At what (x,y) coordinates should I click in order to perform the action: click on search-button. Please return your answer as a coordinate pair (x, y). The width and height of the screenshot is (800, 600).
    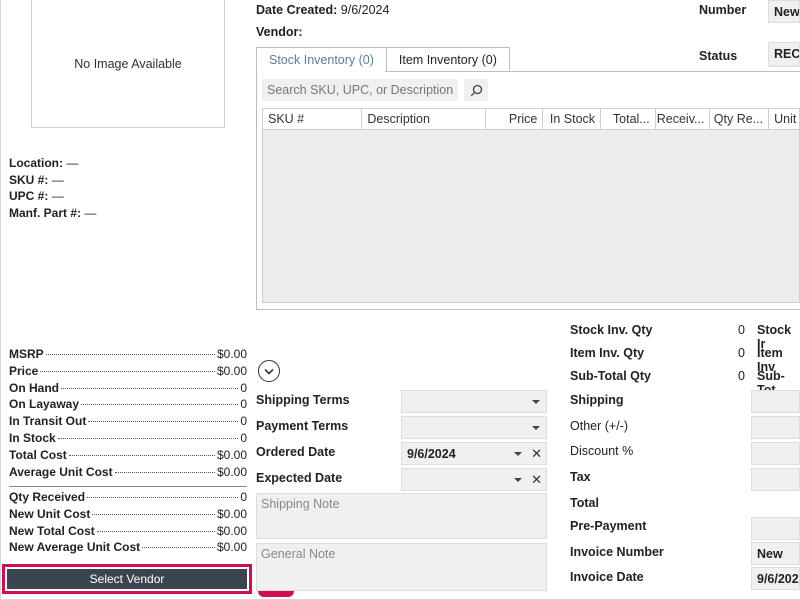
    Looking at the image, I should click on (476, 90).